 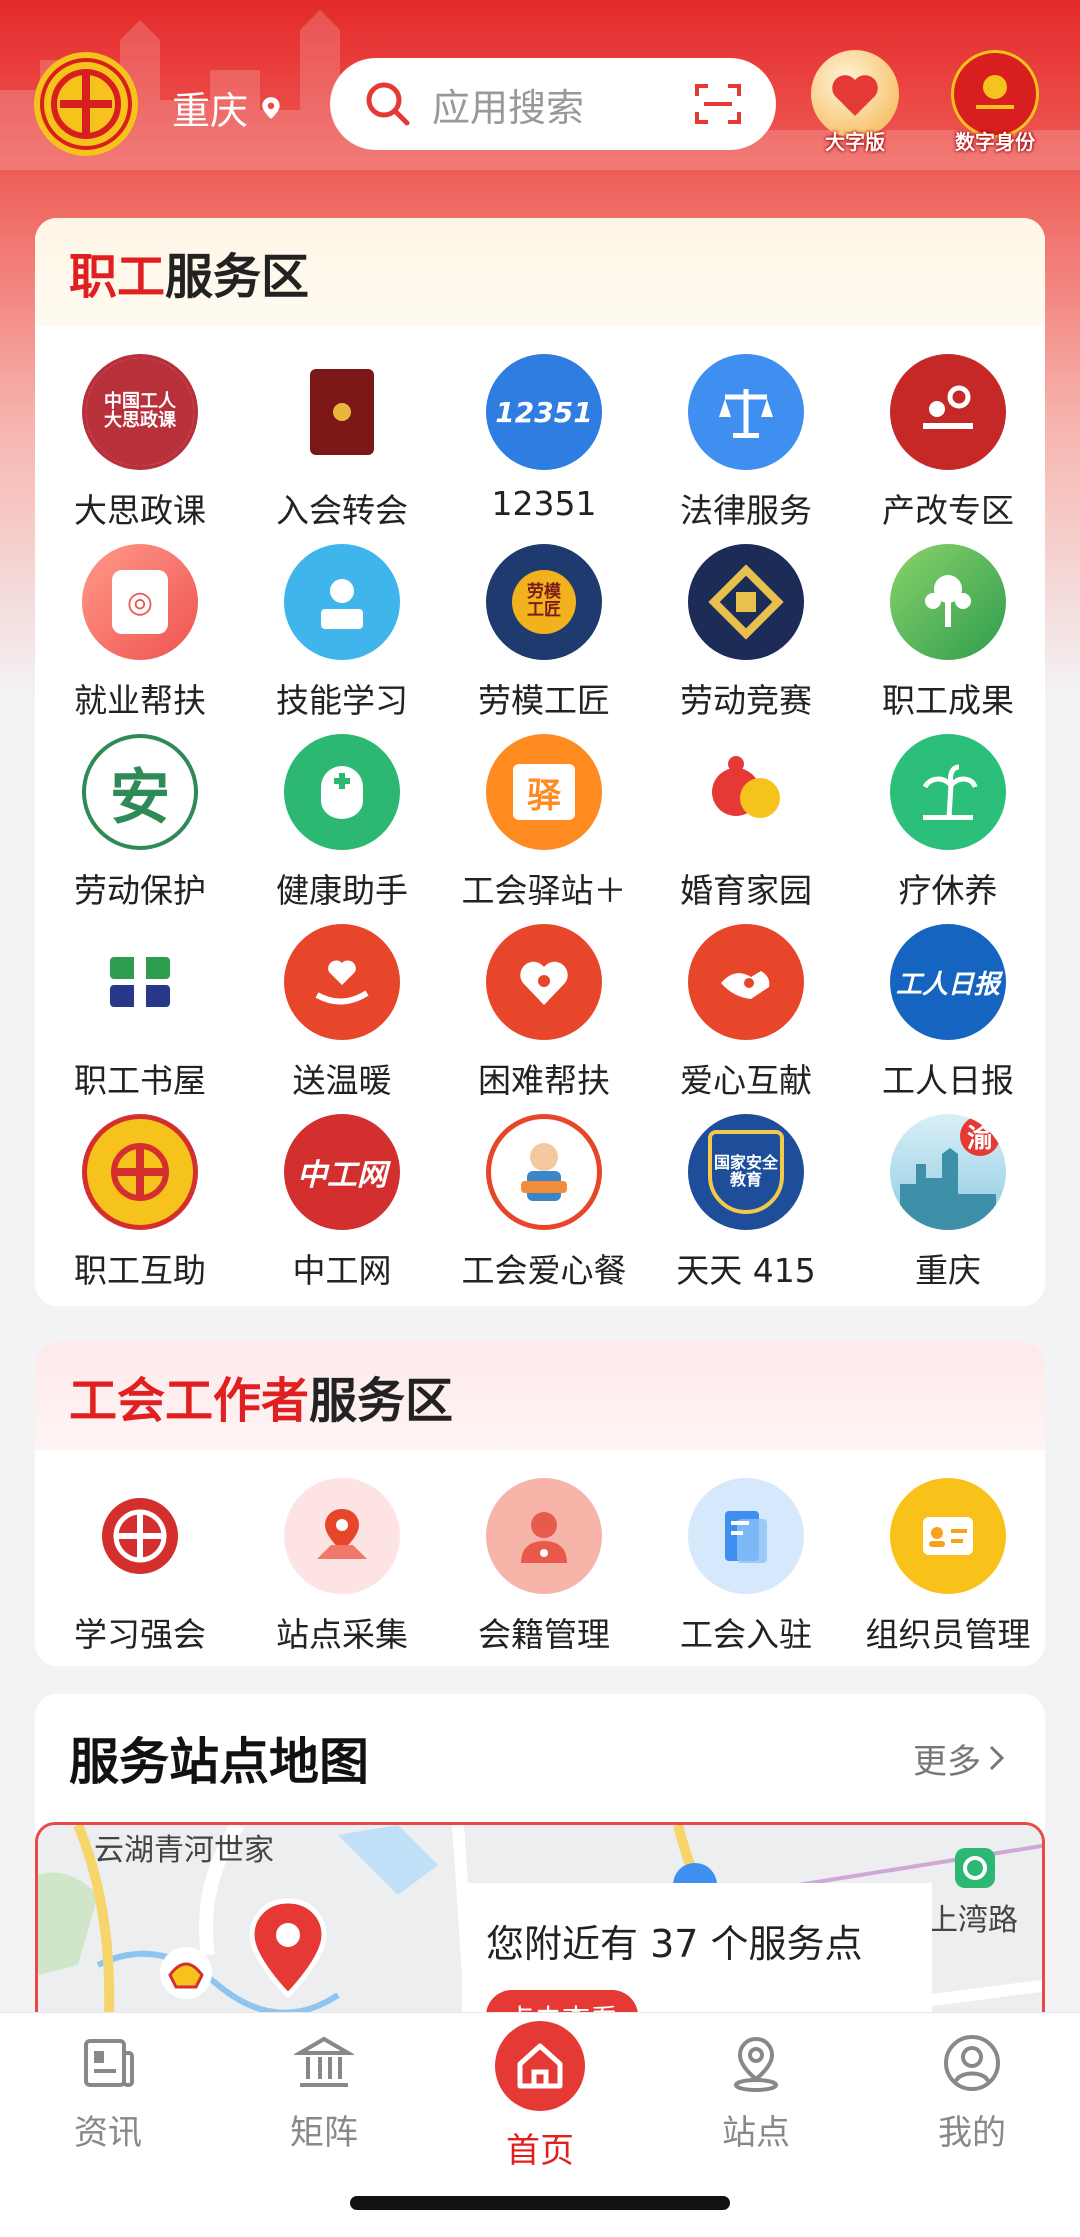 I want to click on grid-item-labor-contest: 劳动竞赛, so click(x=746, y=639).